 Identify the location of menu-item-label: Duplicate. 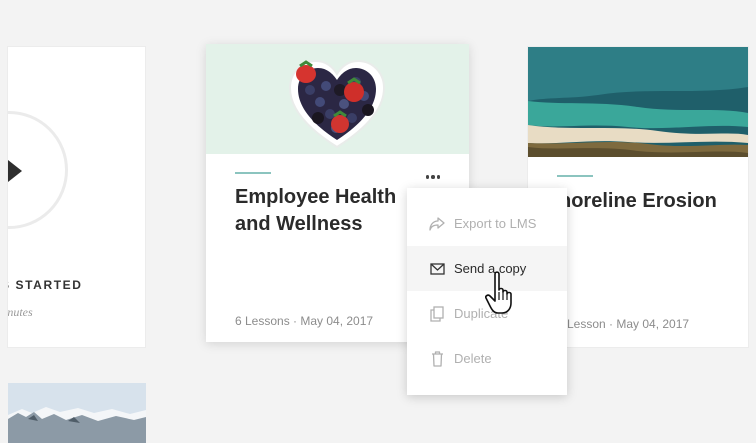
(481, 313).